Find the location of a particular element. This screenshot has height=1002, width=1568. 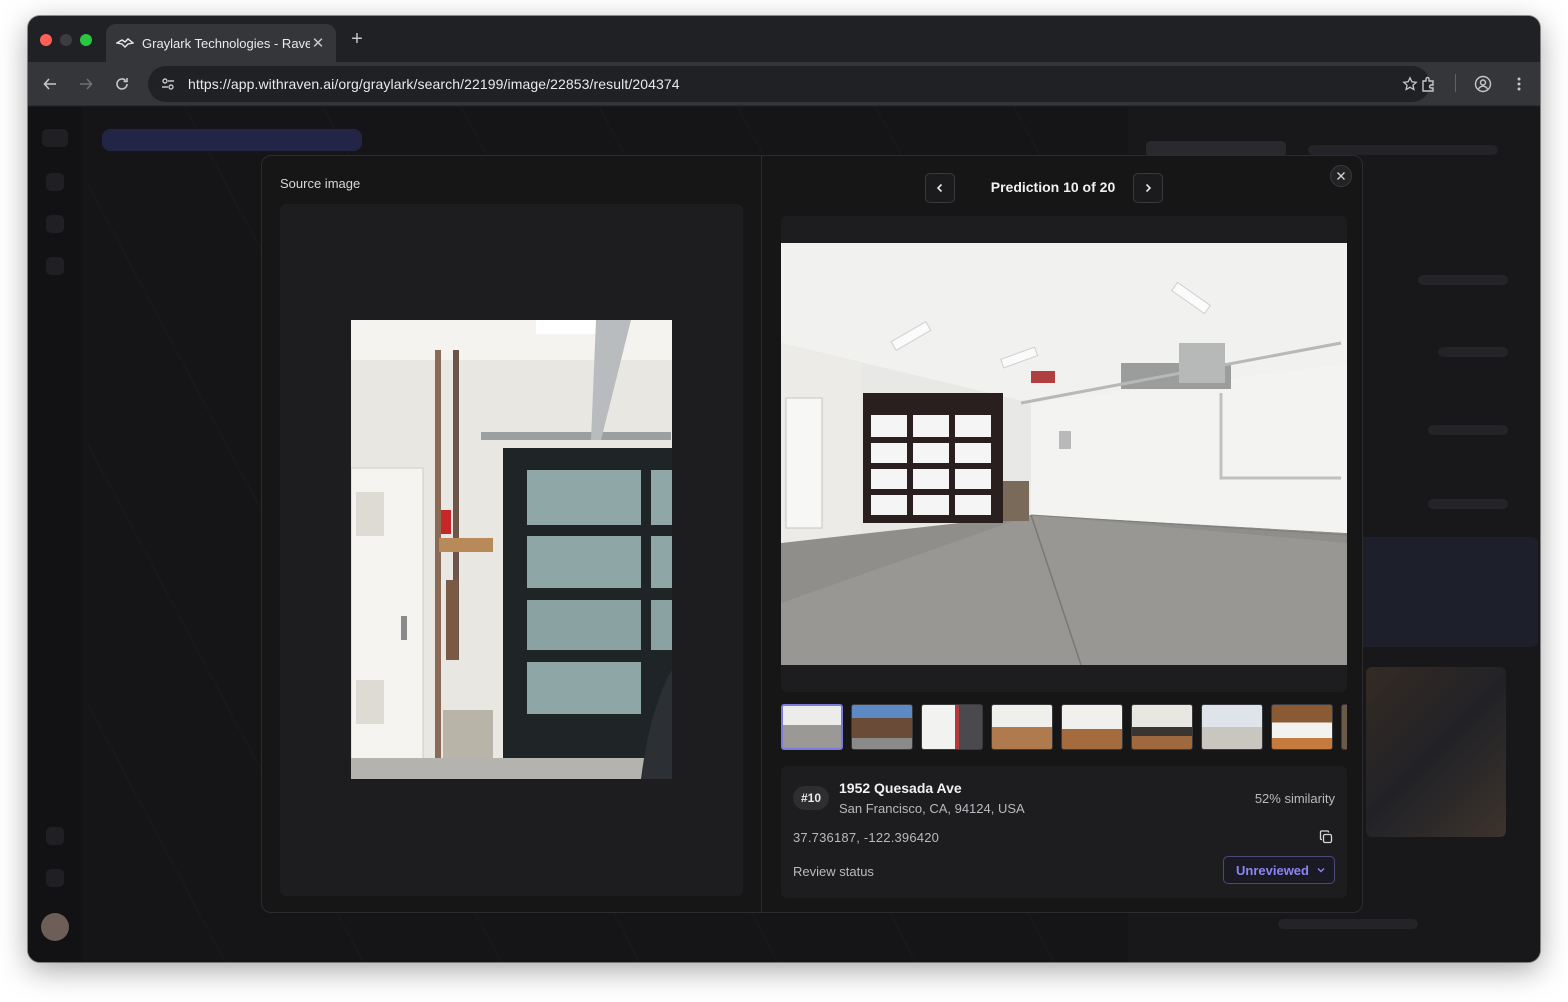

background-card is located at coordinates (1448, 592).